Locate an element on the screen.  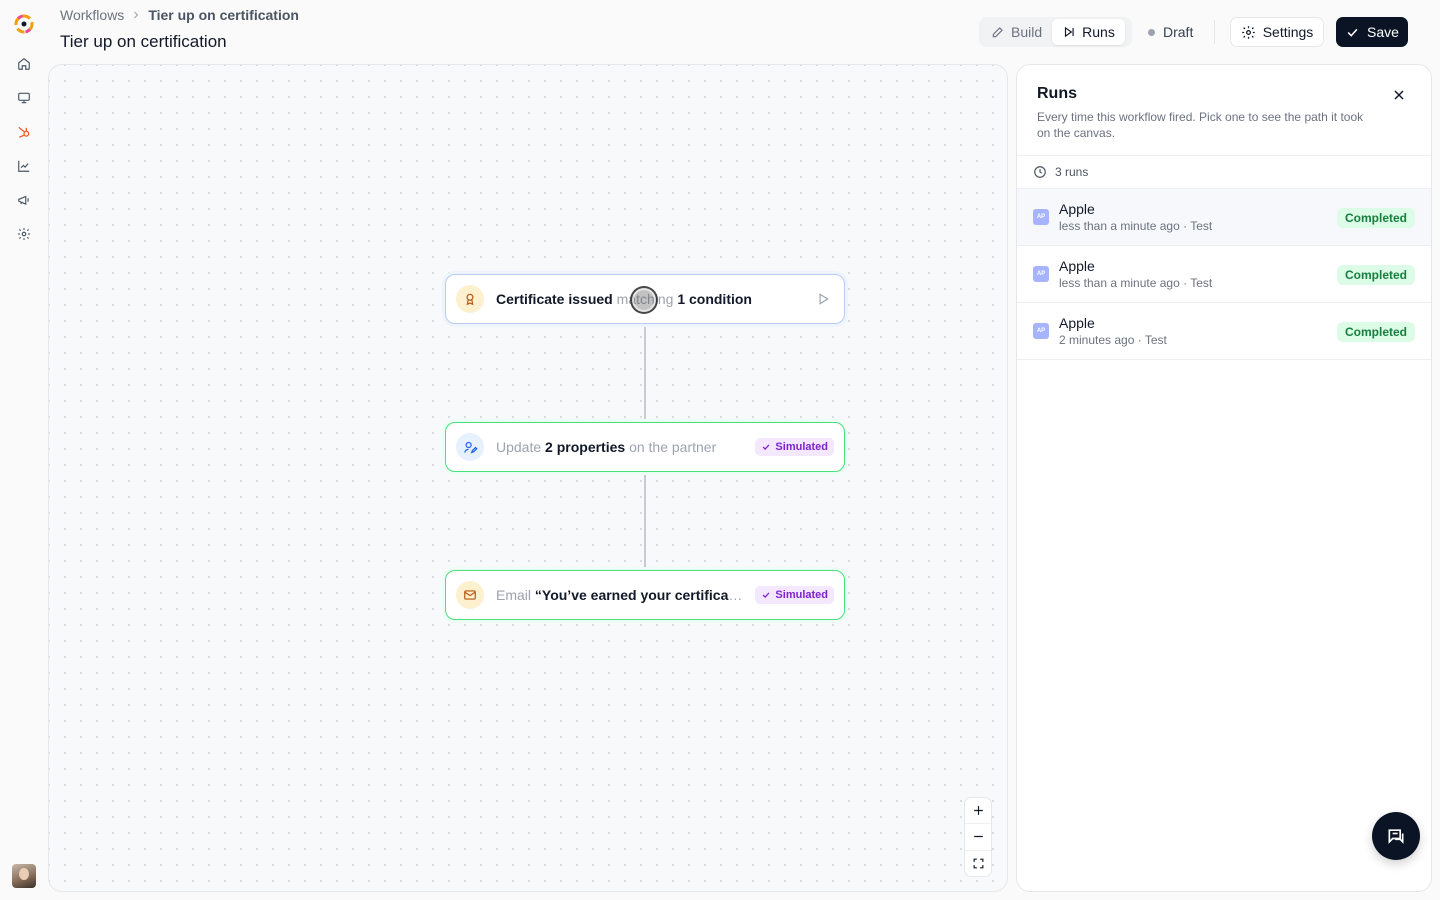
chart-line-icon is located at coordinates (24, 166).